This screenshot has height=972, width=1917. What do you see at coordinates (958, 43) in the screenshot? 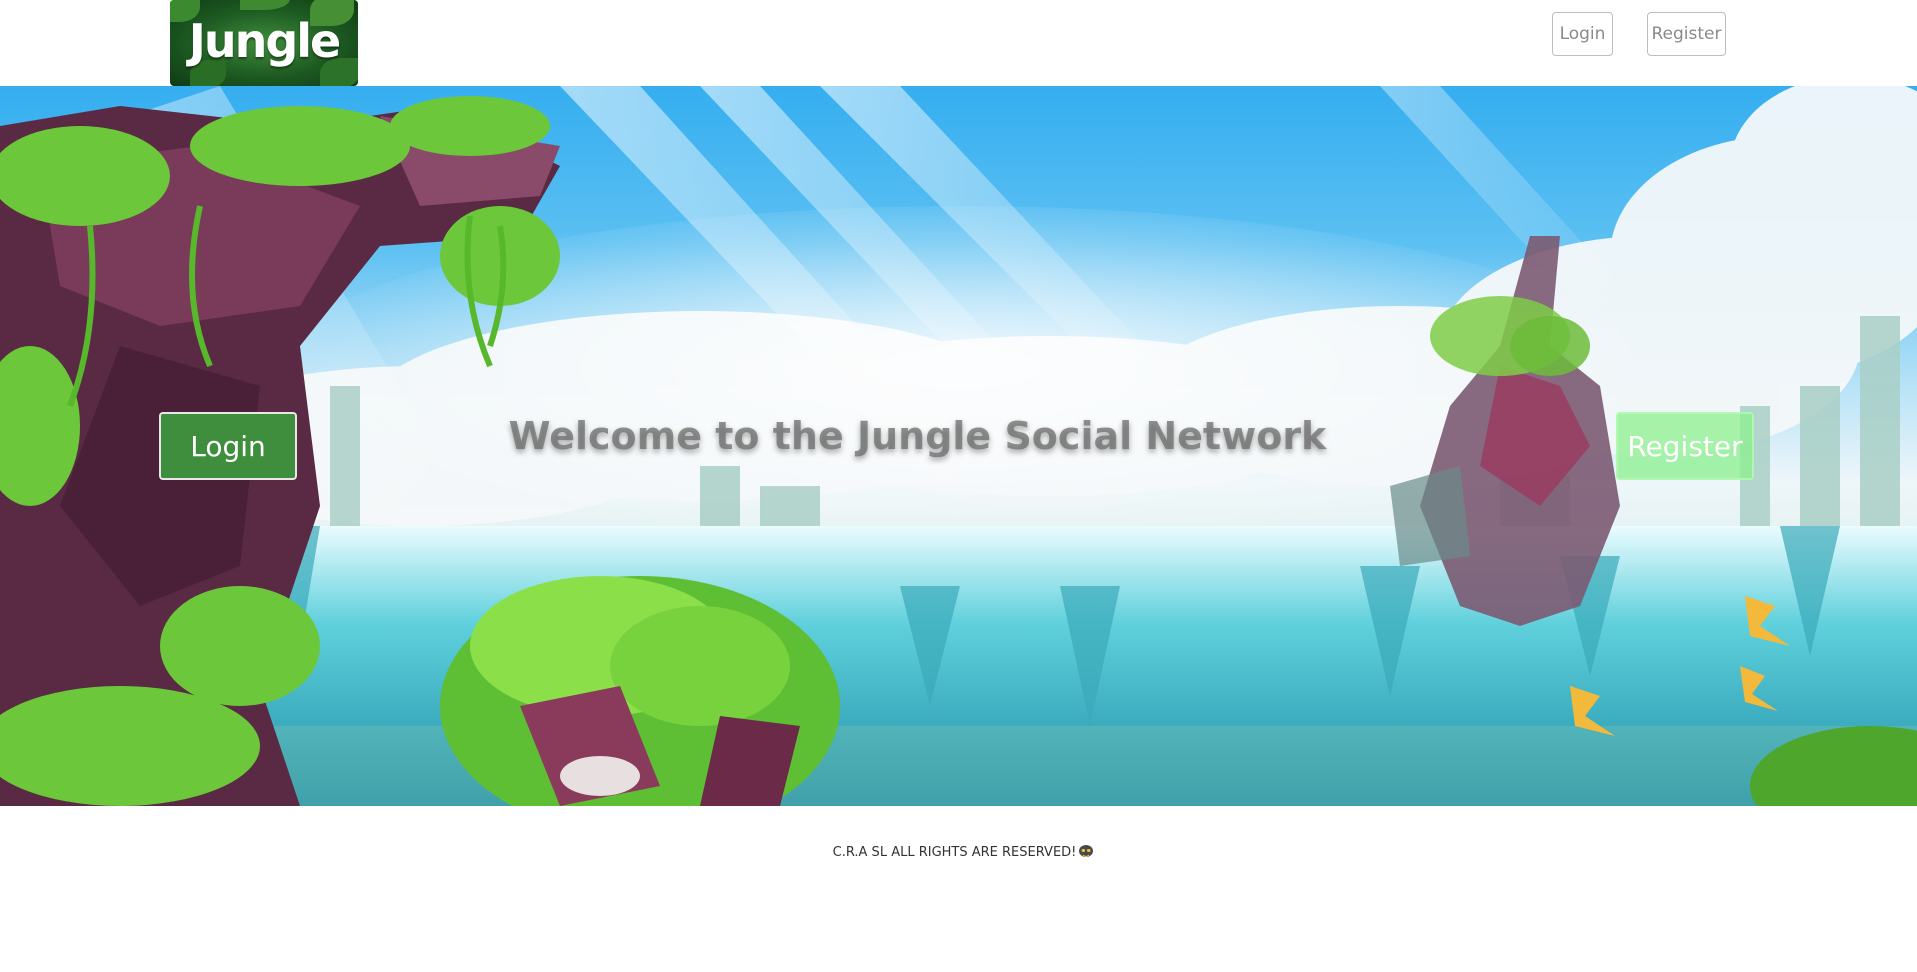
I see `top-navbar: Jungle Login Register` at bounding box center [958, 43].